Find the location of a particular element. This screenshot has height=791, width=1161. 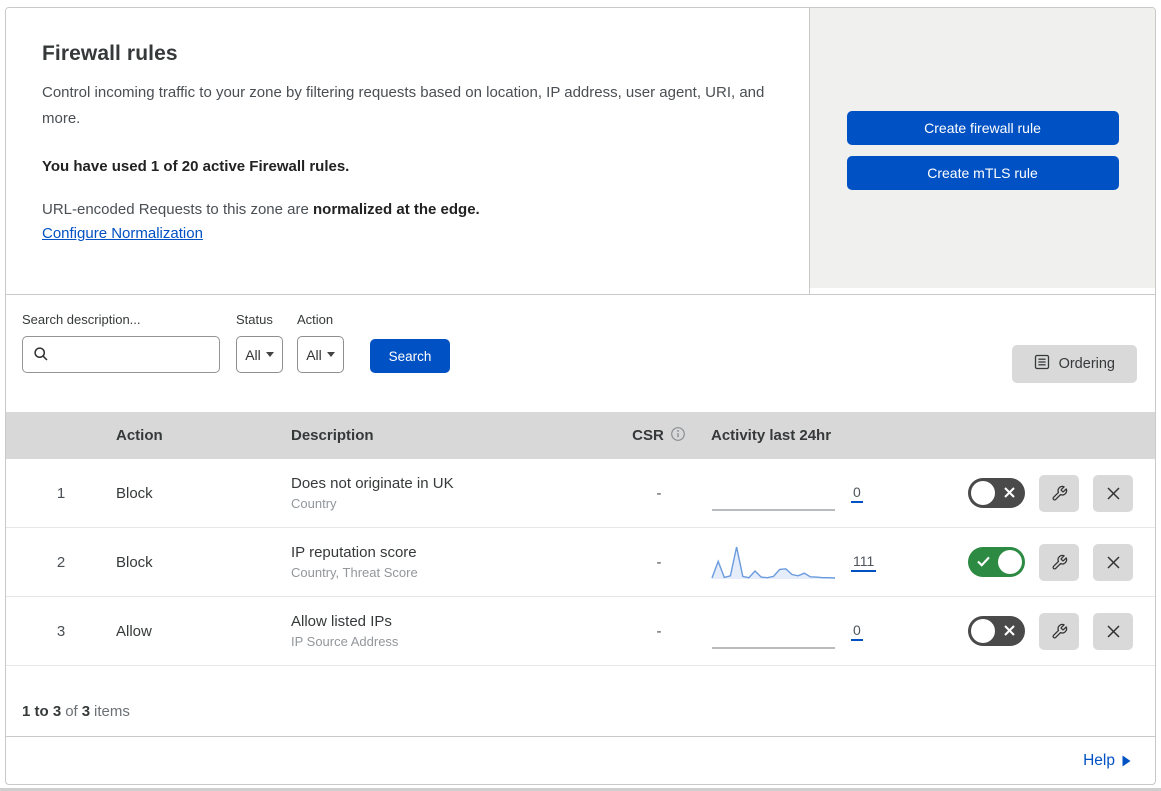

pagination-range: 1 to 3 is located at coordinates (42, 711).